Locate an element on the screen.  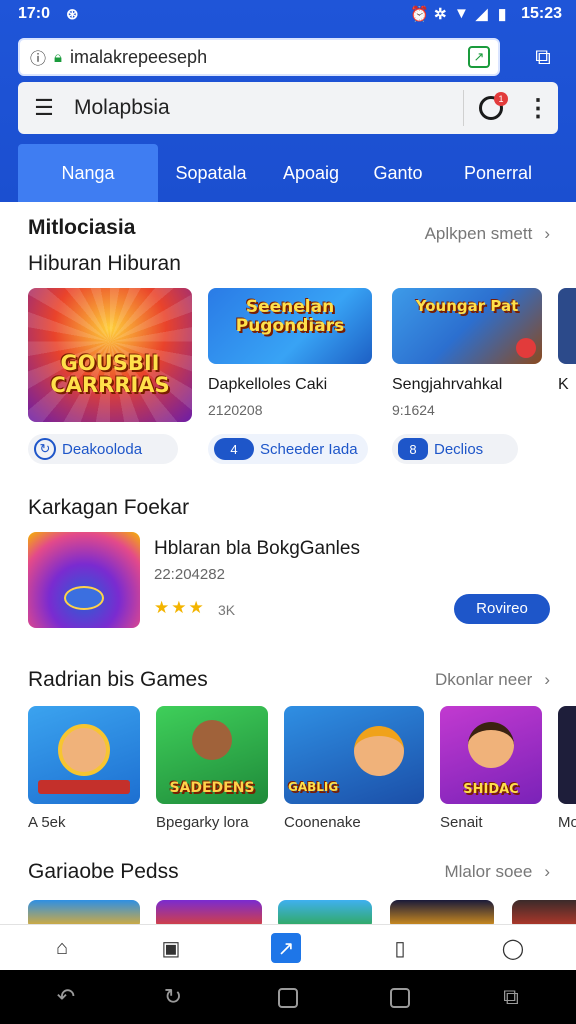
tab-ponerral: Ponerral is located at coordinates (498, 173).